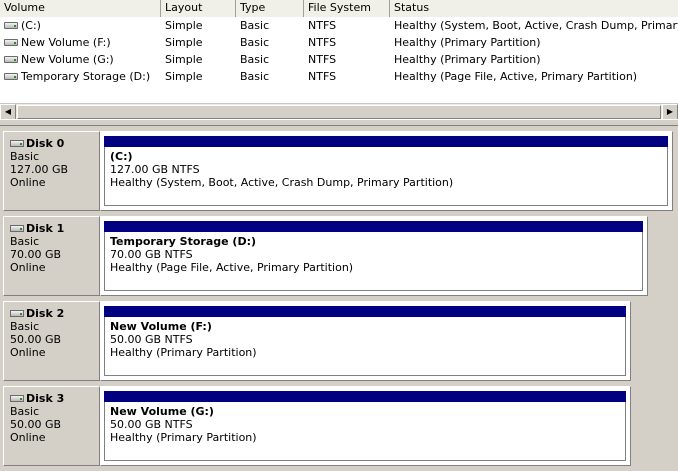  What do you see at coordinates (31, 25) in the screenshot?
I see `volume-name: (C:)` at bounding box center [31, 25].